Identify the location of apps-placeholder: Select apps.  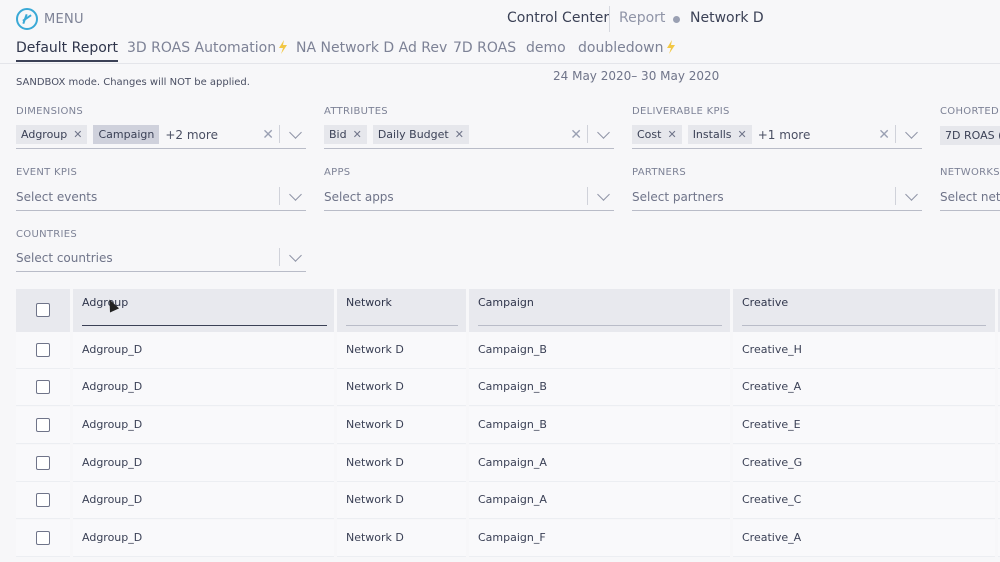
(359, 196).